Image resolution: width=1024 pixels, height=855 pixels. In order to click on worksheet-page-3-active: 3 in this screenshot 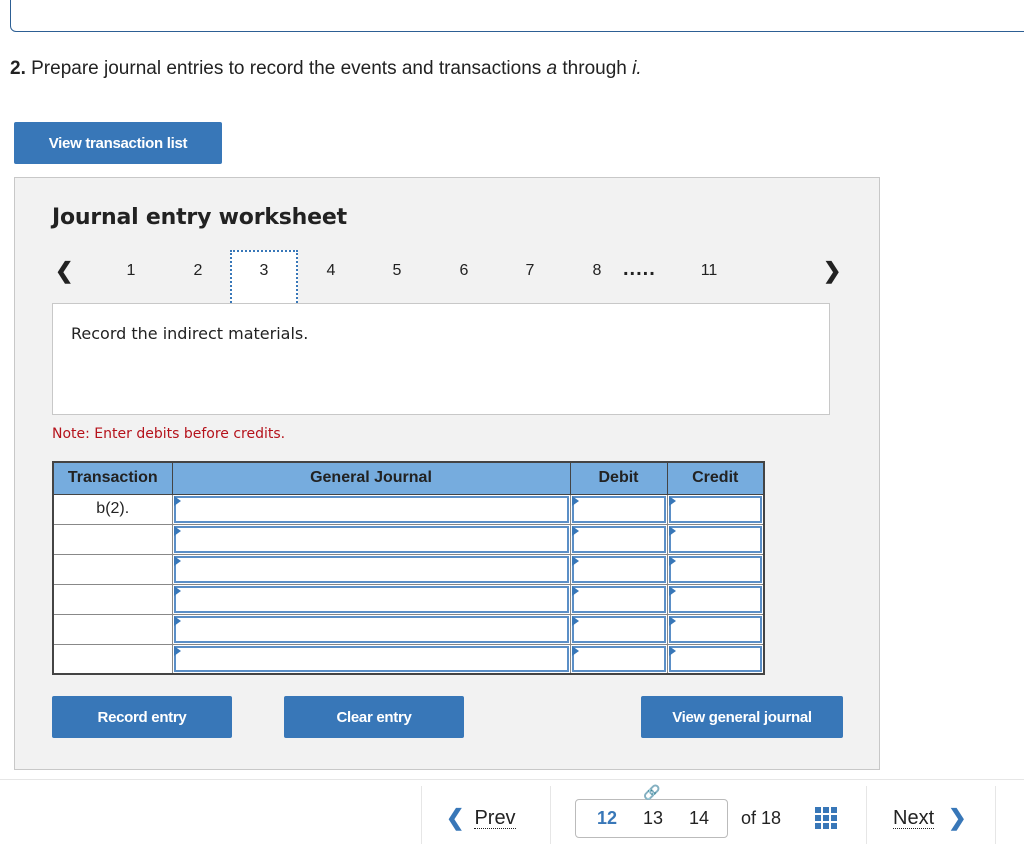, I will do `click(264, 278)`.